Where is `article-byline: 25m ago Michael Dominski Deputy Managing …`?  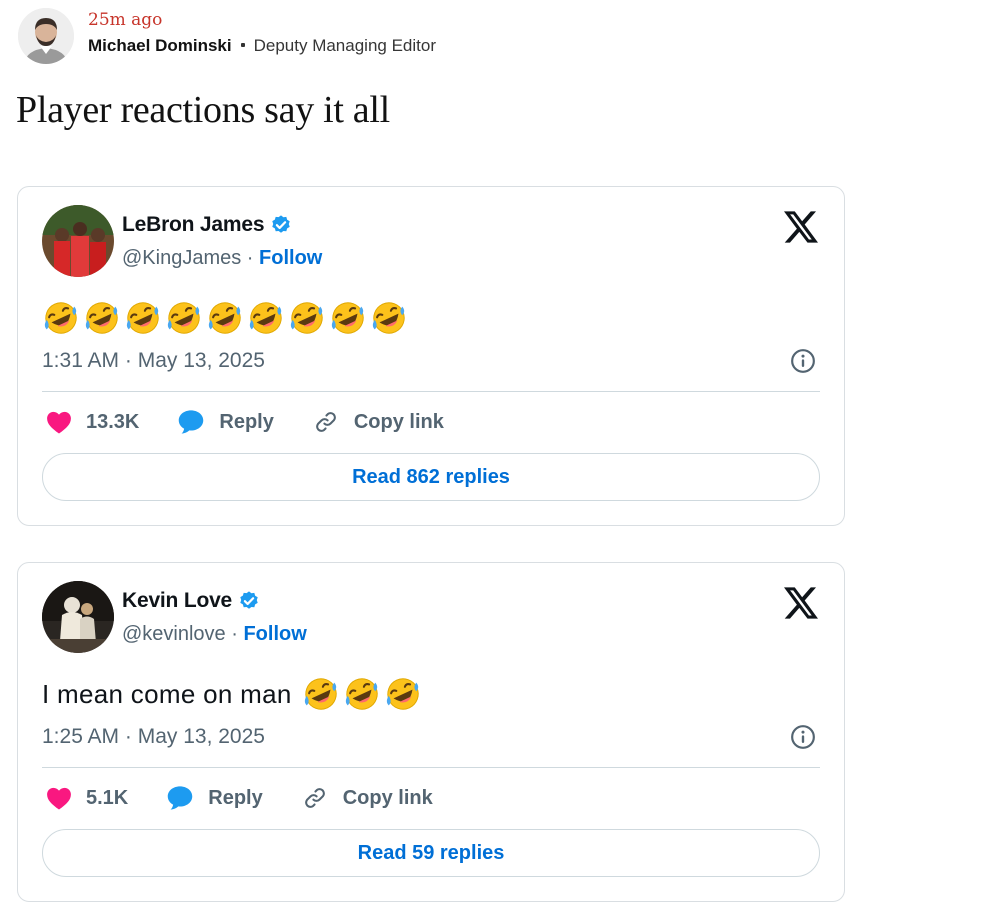
article-byline: 25m ago Michael Dominski Deputy Managing … is located at coordinates (318, 36).